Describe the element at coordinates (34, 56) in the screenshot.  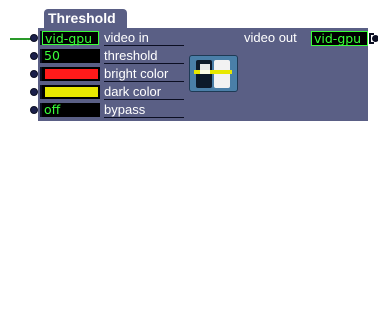
I see `threshold-port` at that location.